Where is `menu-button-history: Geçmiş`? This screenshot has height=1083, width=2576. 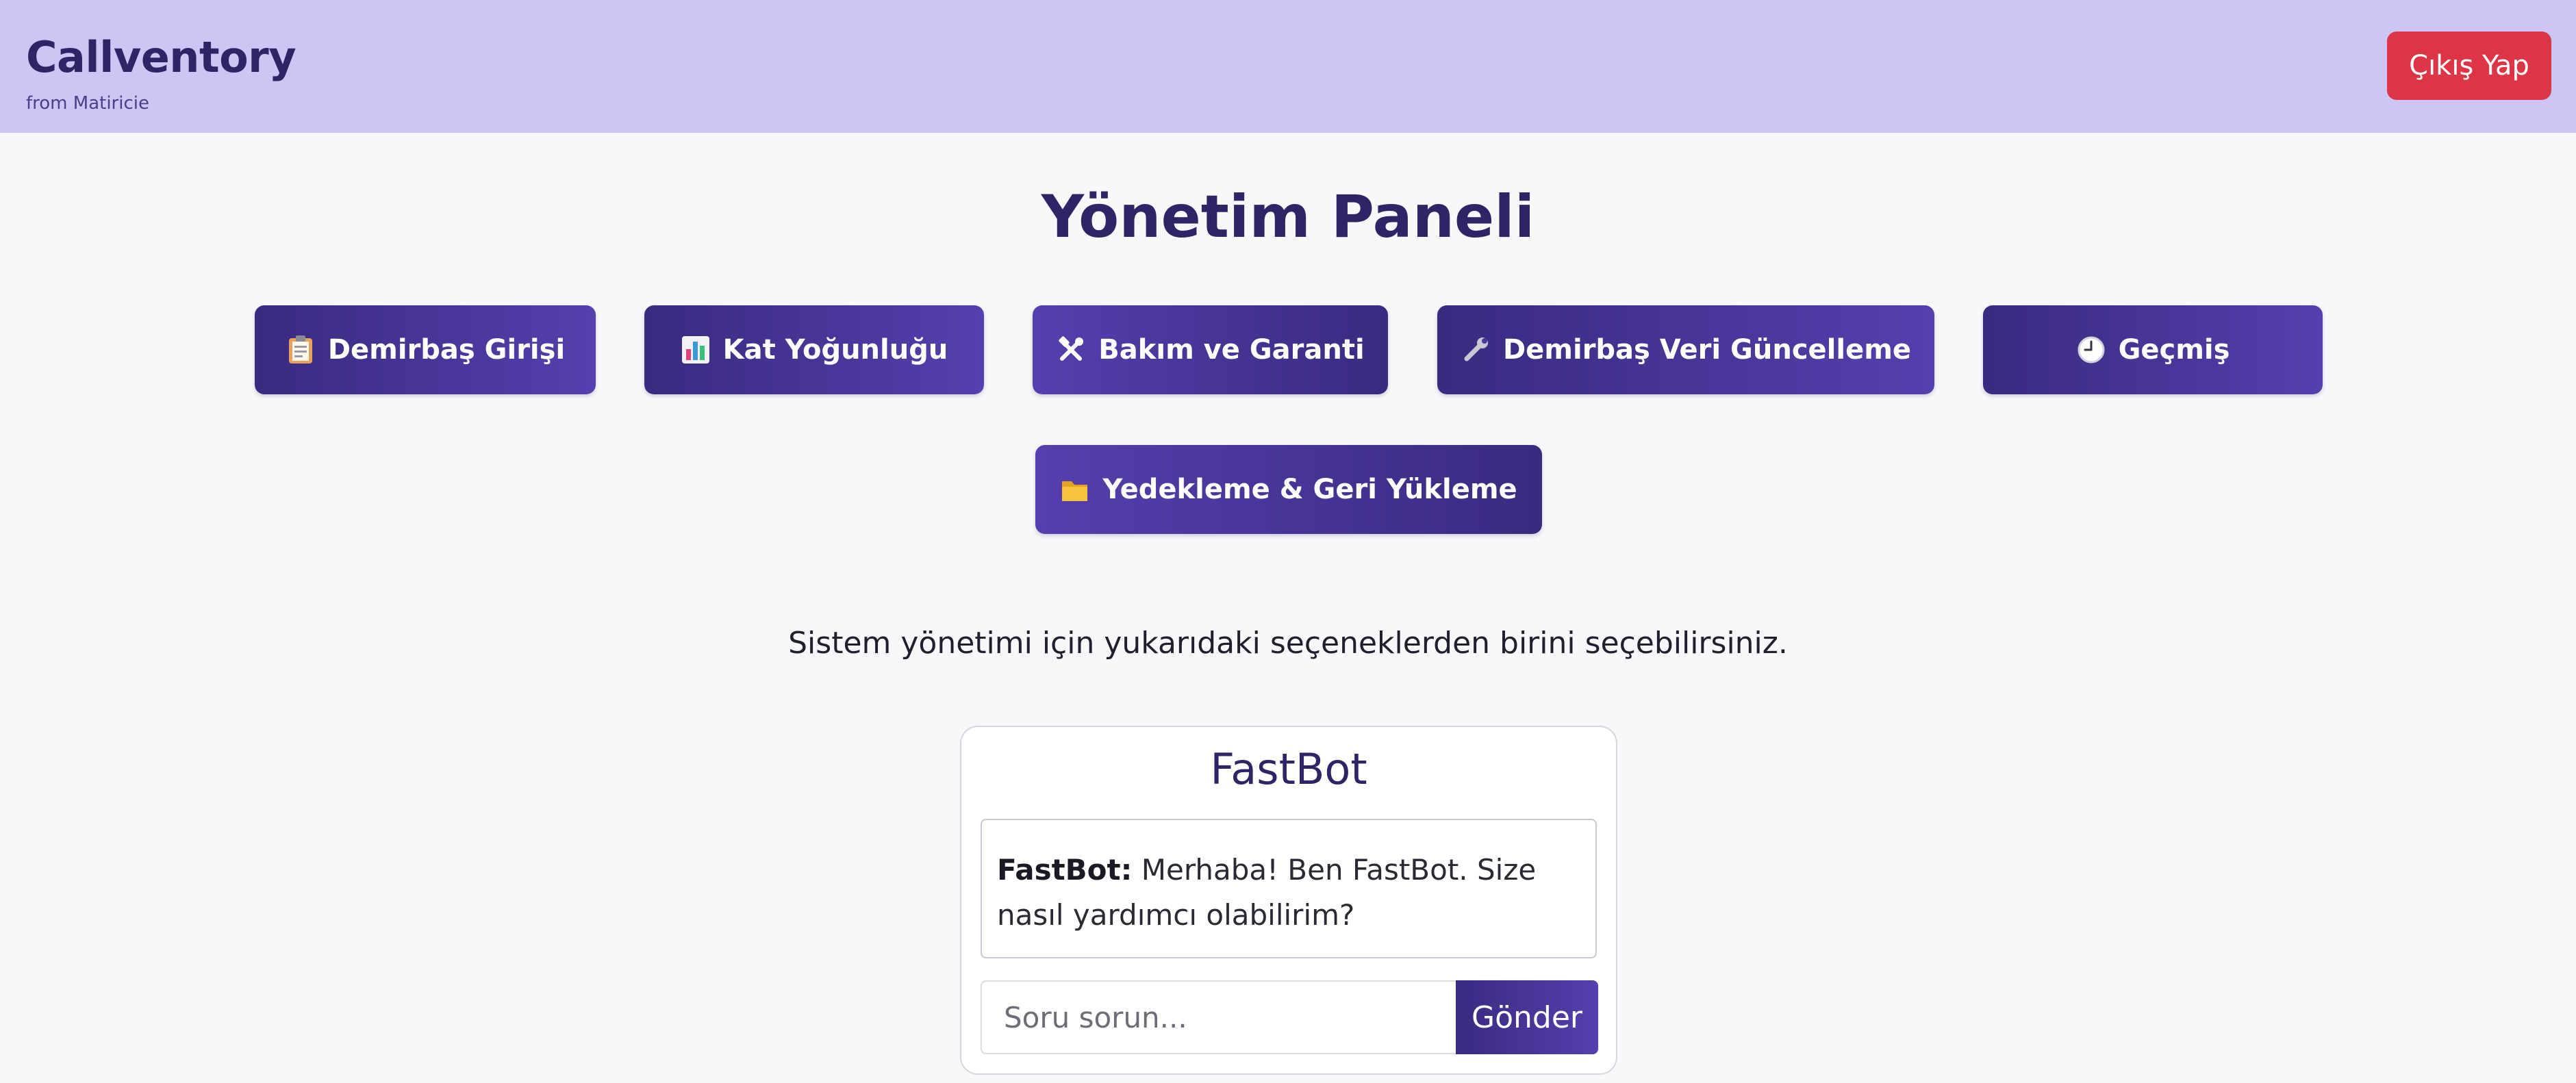
menu-button-history: Geçmiş is located at coordinates (2153, 350).